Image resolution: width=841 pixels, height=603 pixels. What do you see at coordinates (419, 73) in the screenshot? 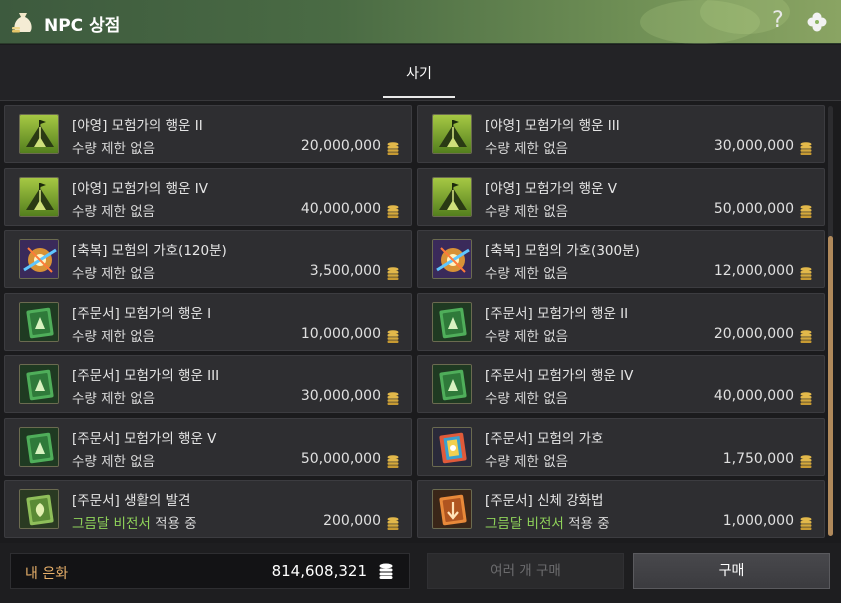
I see `tab-buy: 사기` at bounding box center [419, 73].